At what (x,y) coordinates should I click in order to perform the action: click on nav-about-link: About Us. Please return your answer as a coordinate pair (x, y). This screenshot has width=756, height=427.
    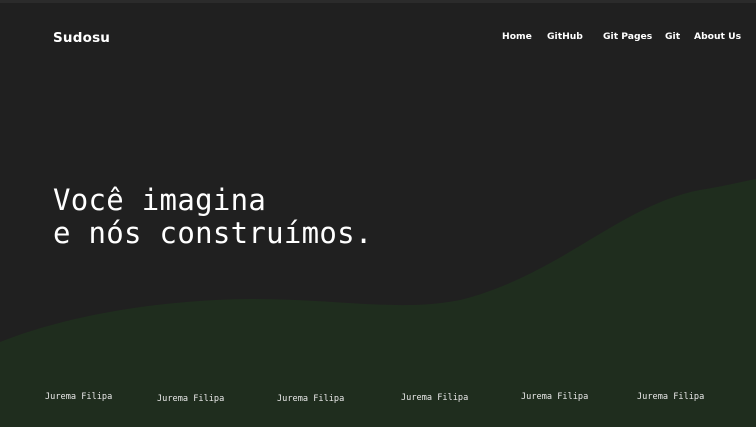
    Looking at the image, I should click on (717, 36).